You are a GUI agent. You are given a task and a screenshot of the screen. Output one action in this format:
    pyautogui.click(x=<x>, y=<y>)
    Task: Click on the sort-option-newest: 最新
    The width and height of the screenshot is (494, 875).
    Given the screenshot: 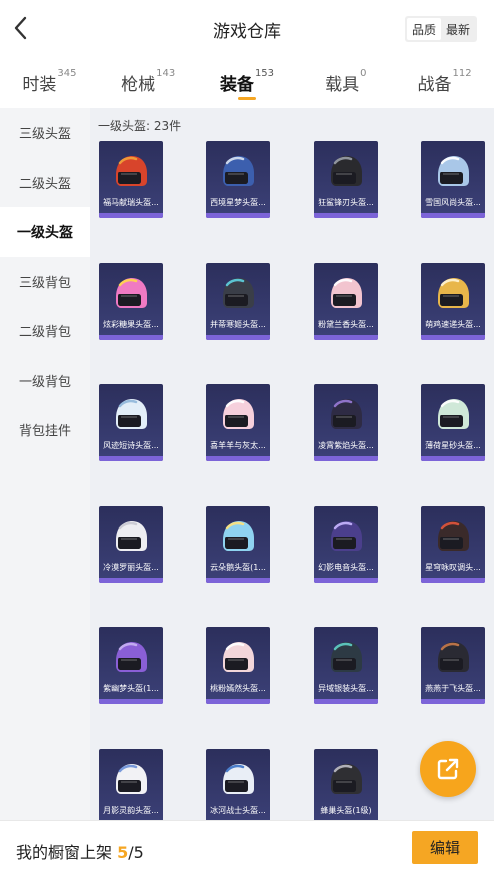 What is the action you would take?
    pyautogui.click(x=458, y=29)
    